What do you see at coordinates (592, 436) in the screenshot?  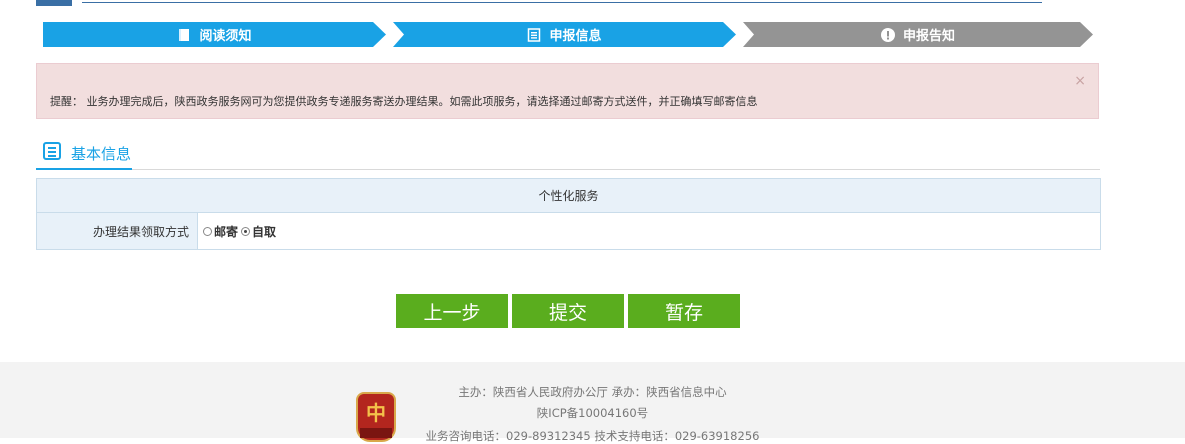 I see `footer-phones: 业务咨询电话：029-89312345 技术支持电话：029-63918256` at bounding box center [592, 436].